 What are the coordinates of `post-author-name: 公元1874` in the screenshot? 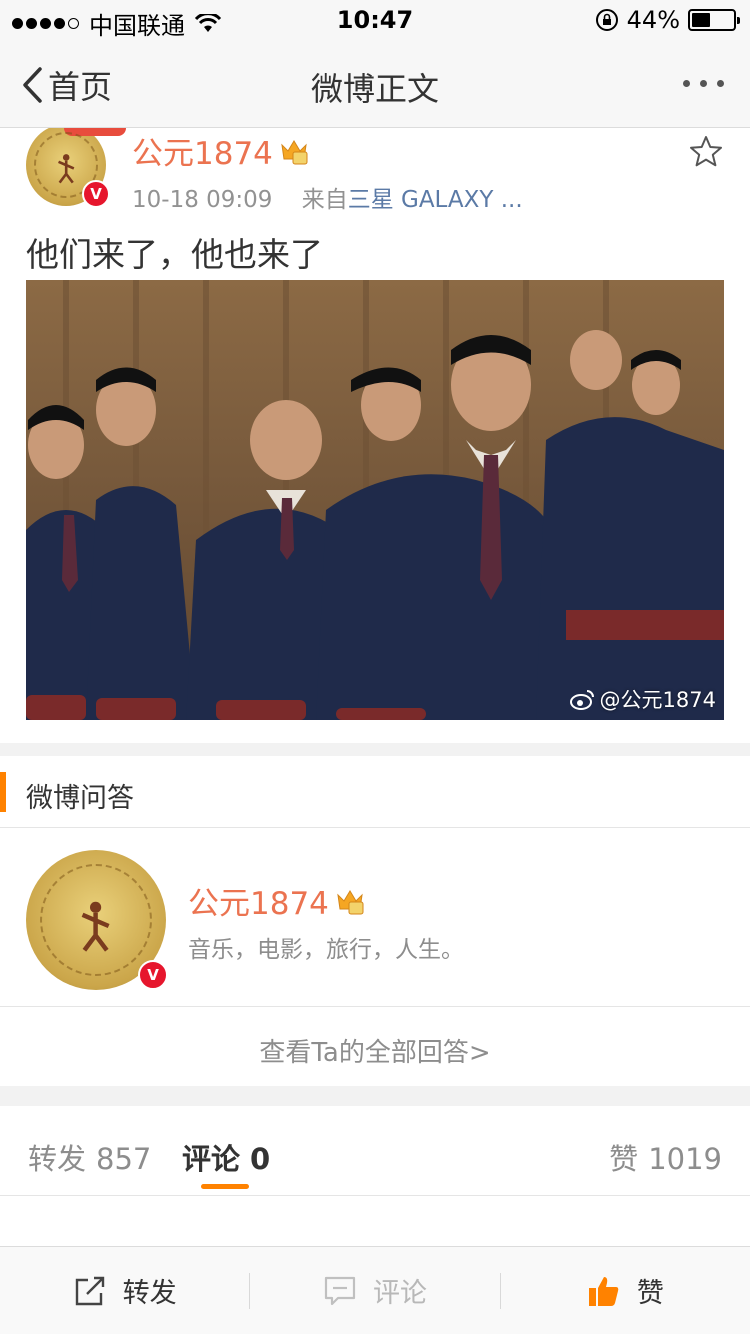 It's located at (202, 154).